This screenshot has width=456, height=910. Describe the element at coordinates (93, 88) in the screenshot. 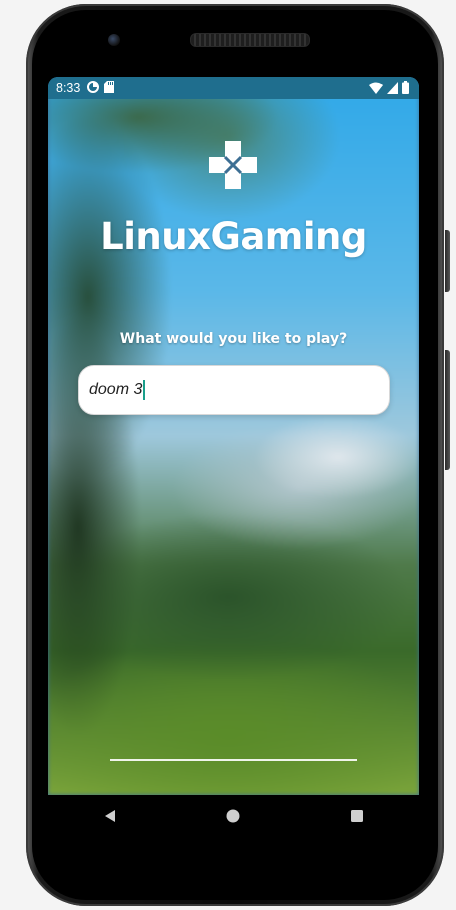

I see `data-saver-icon` at that location.